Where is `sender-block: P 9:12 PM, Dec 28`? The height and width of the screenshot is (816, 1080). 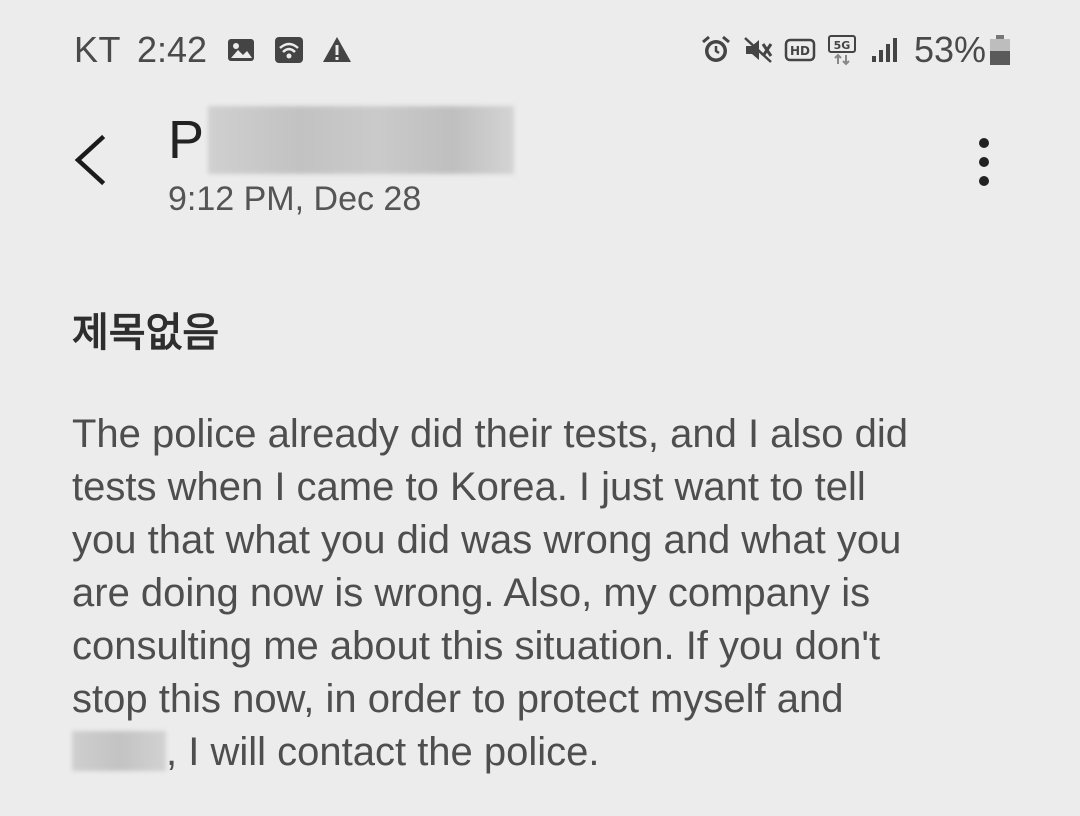
sender-block: P 9:12 PM, Dec 28 is located at coordinates (341, 162).